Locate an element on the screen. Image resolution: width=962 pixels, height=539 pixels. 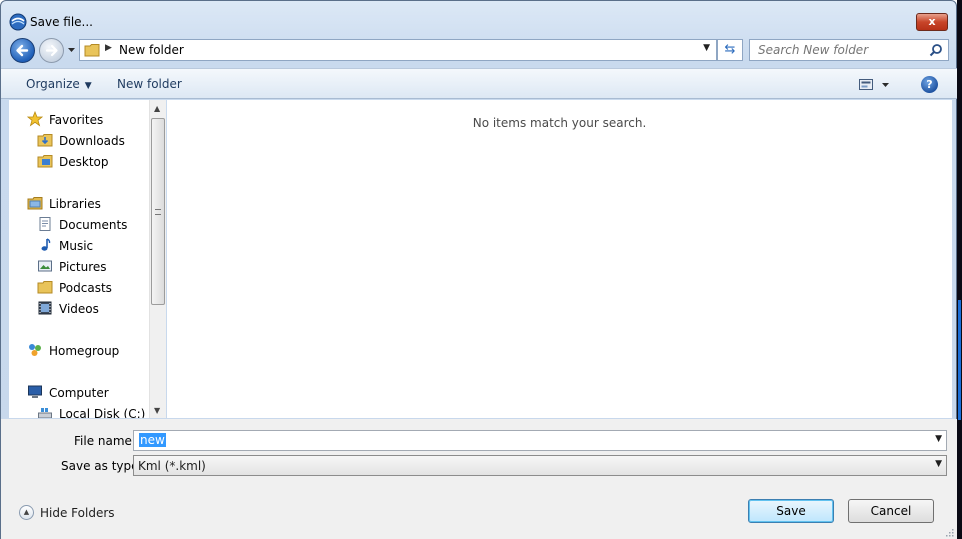
help-button: ? is located at coordinates (929, 84).